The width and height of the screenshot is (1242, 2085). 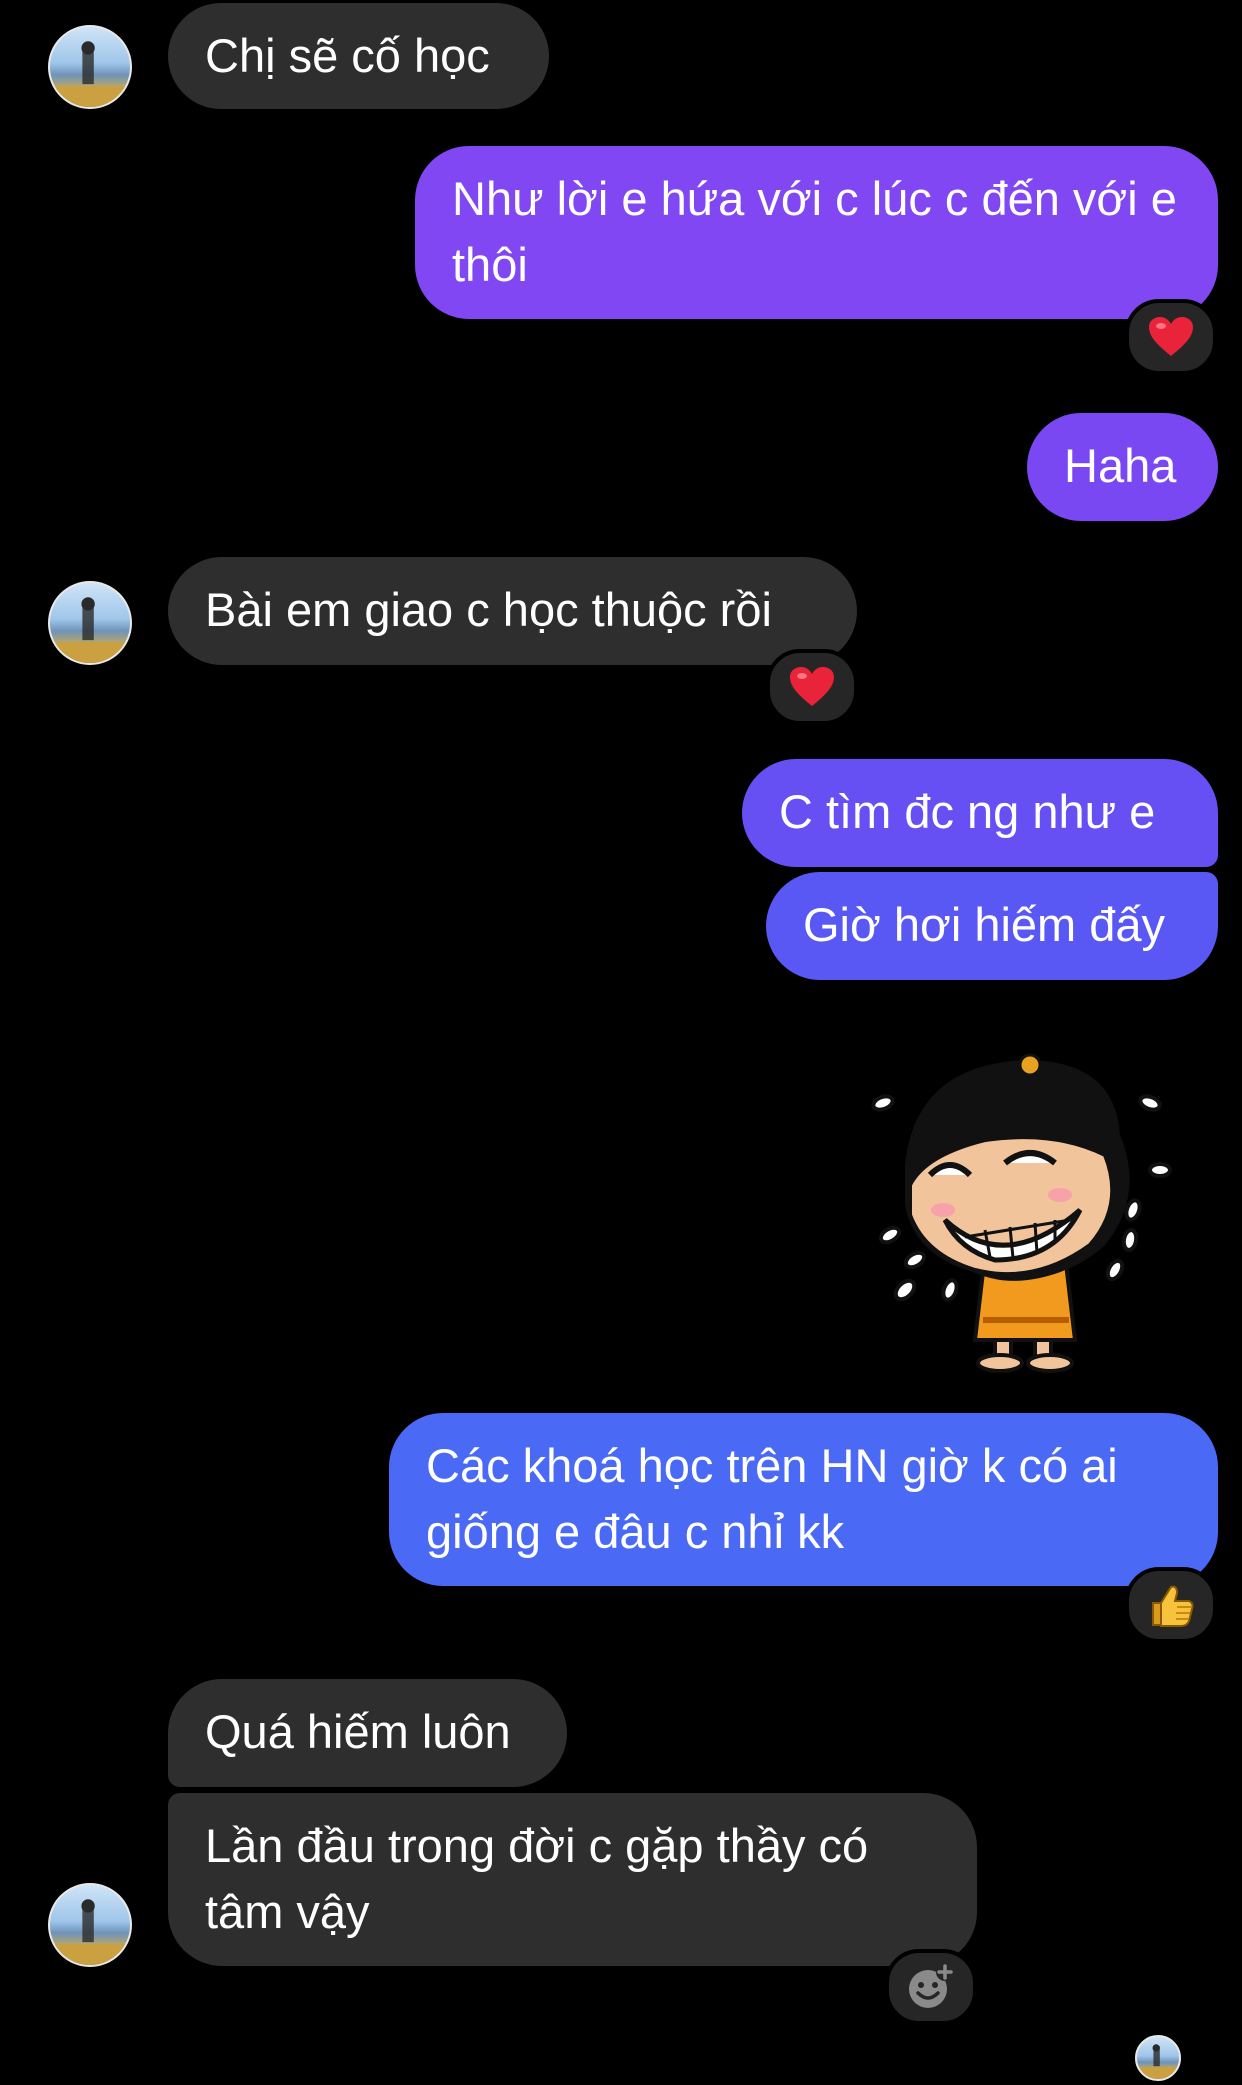 I want to click on message-bubble-outgoing: Haha, so click(x=1122, y=467).